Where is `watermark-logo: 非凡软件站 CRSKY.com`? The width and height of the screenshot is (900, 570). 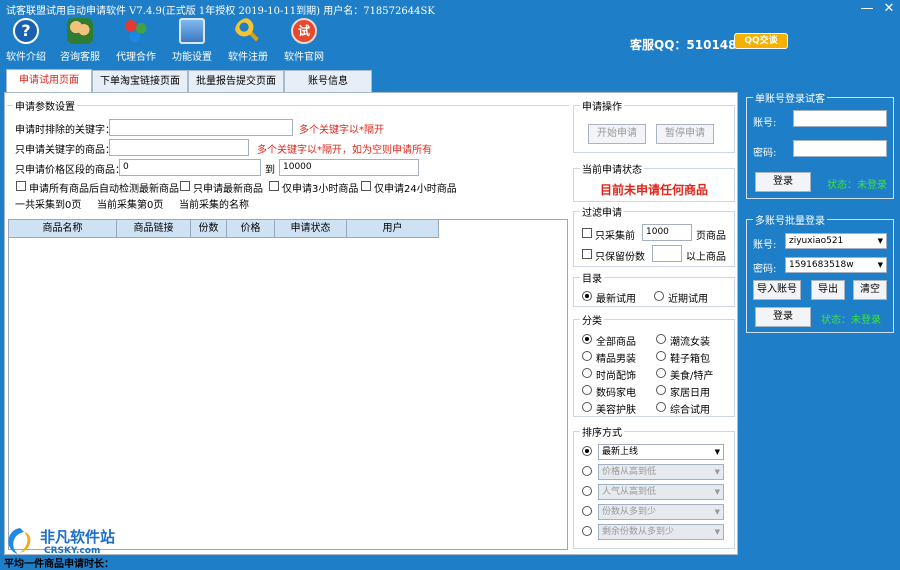 watermark-logo: 非凡软件站 CRSKY.com is located at coordinates (72, 540).